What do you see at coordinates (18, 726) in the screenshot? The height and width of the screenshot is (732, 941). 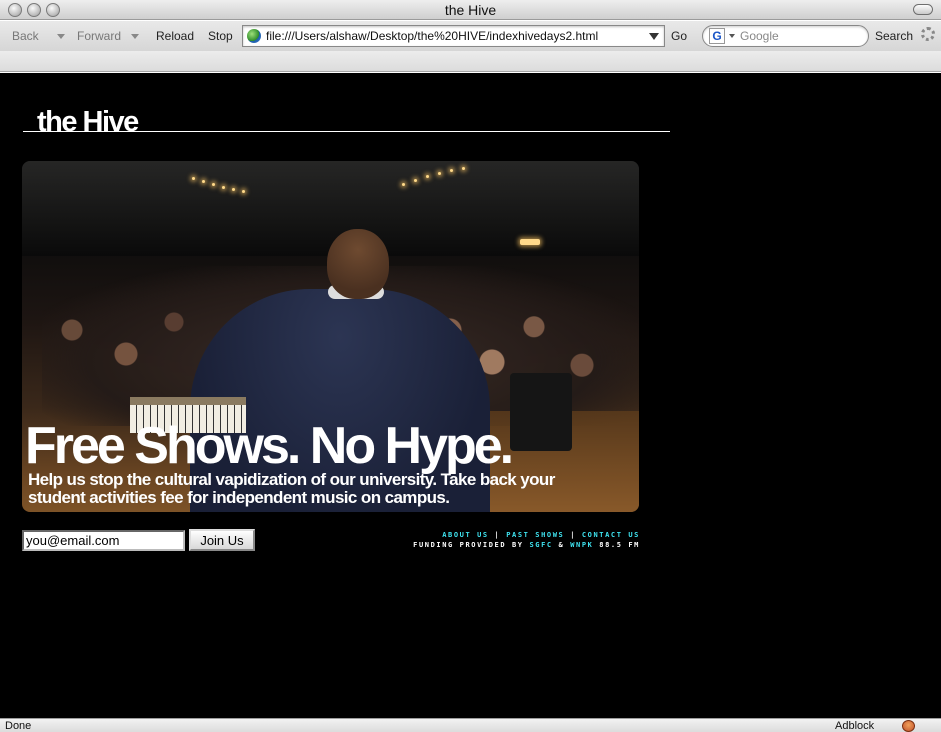 I see `status-text: Done` at bounding box center [18, 726].